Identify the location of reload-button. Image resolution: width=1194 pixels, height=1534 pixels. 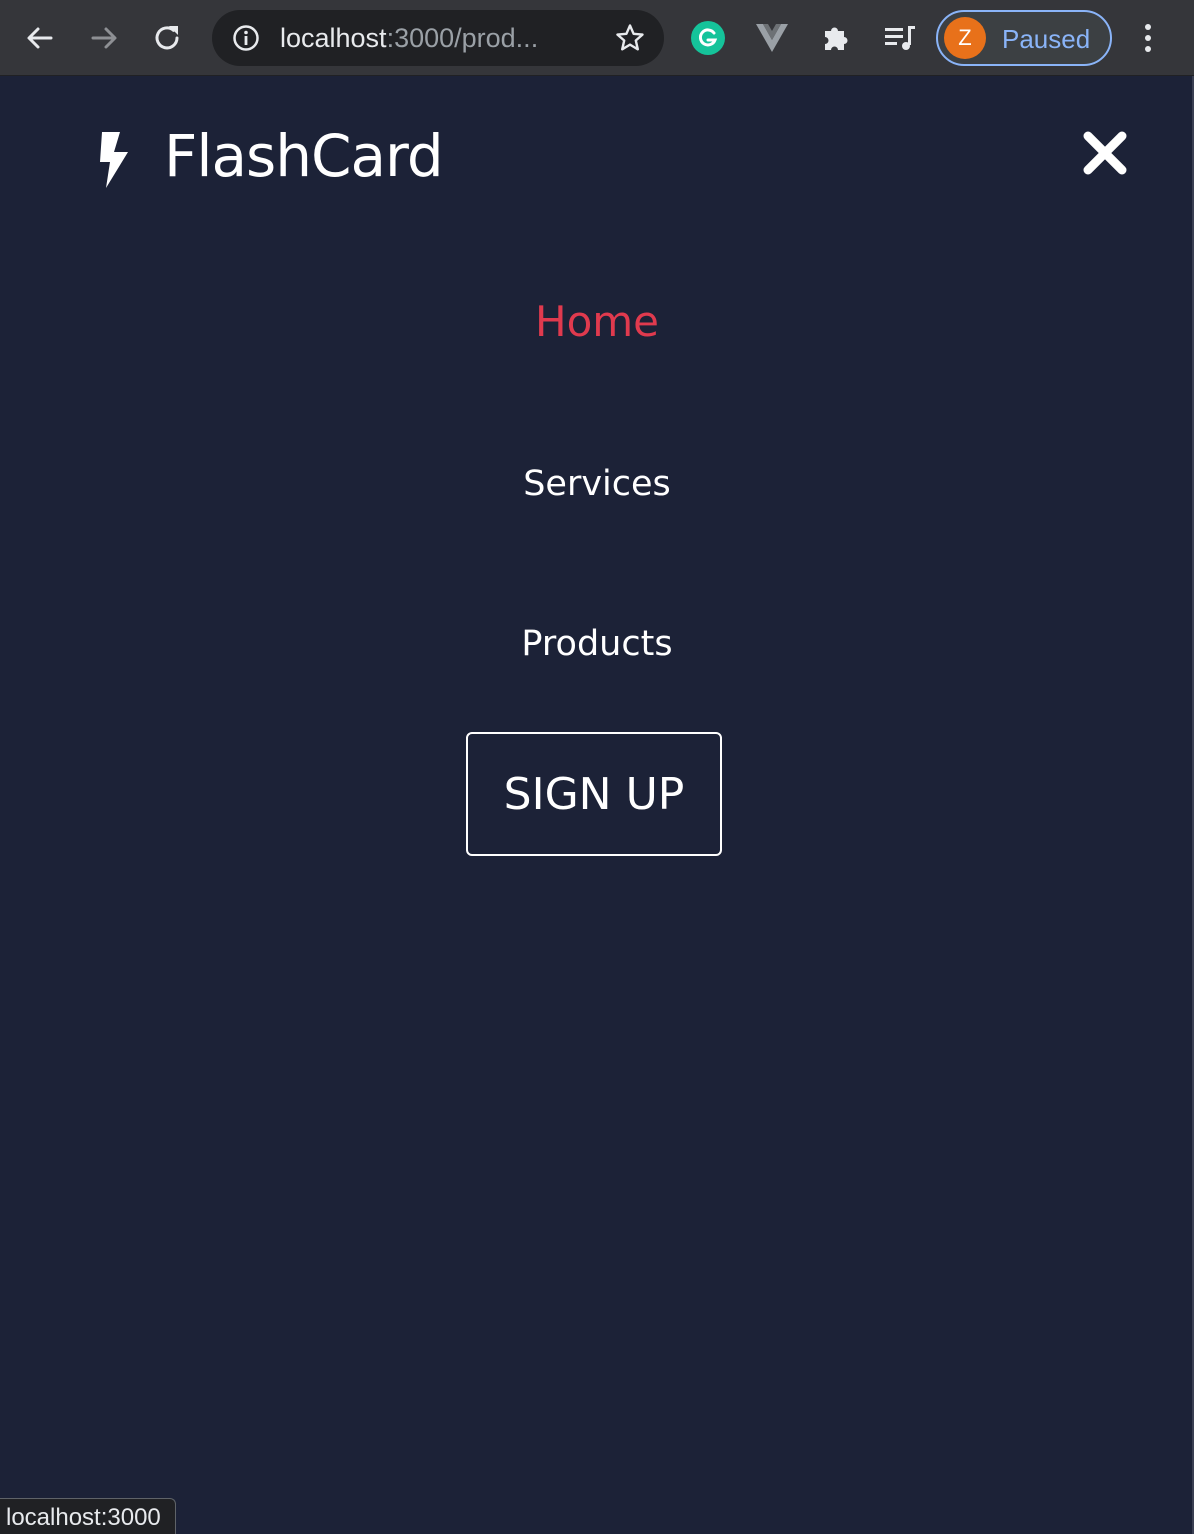
(168, 38).